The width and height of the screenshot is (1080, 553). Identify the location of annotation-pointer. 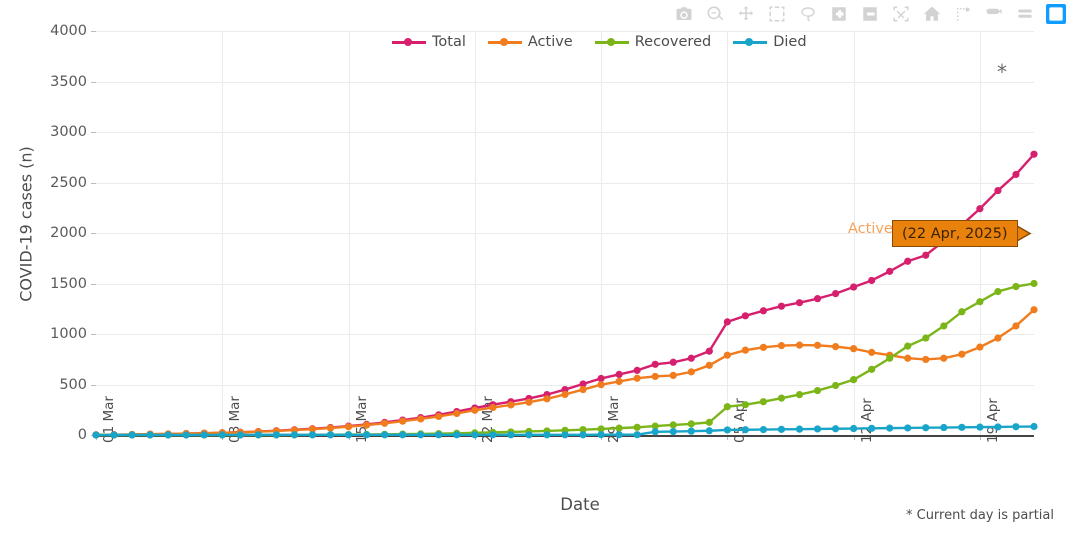
(1024, 233).